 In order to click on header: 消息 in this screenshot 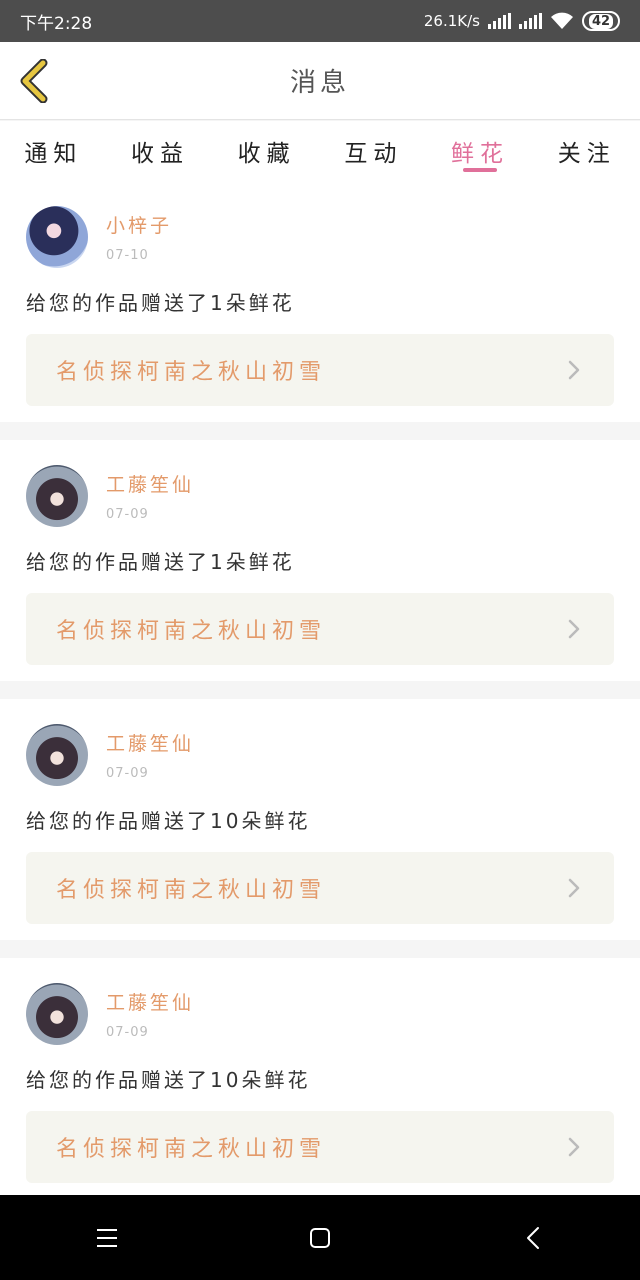, I will do `click(320, 81)`.